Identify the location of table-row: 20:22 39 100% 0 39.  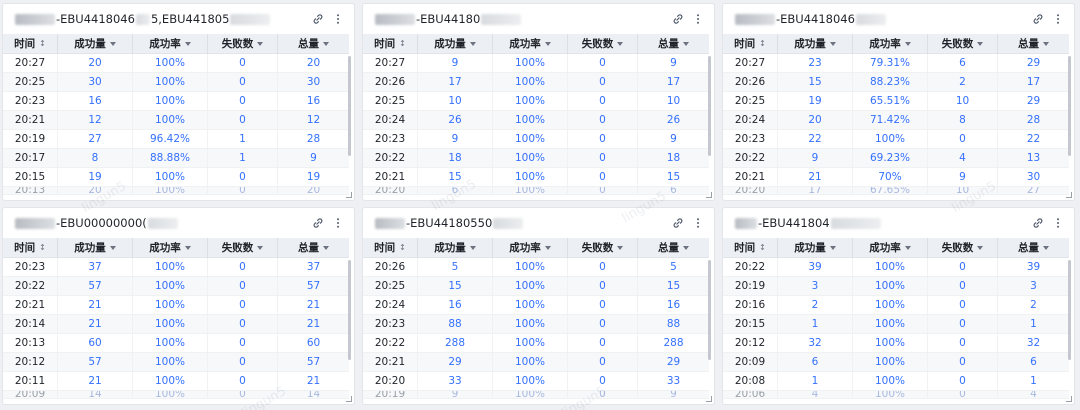
(896, 267).